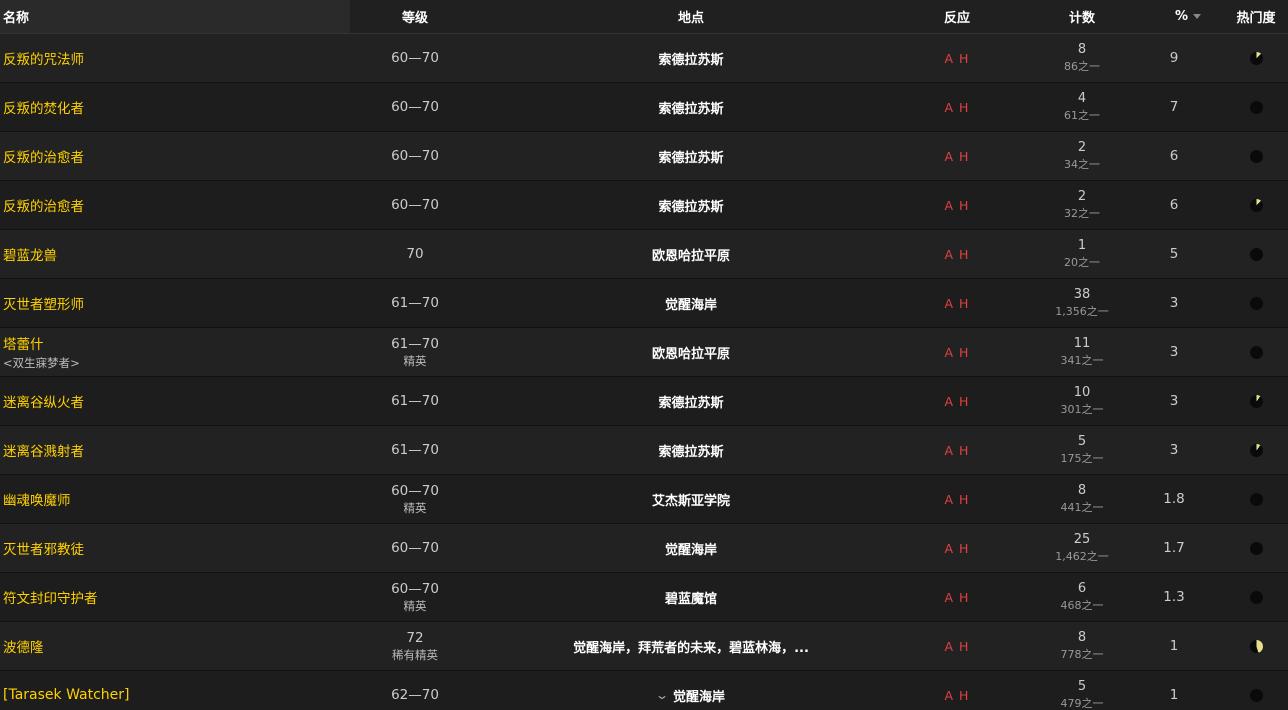 Image resolution: width=1288 pixels, height=710 pixels. I want to click on drop-count-total: 175之一, so click(1082, 458).